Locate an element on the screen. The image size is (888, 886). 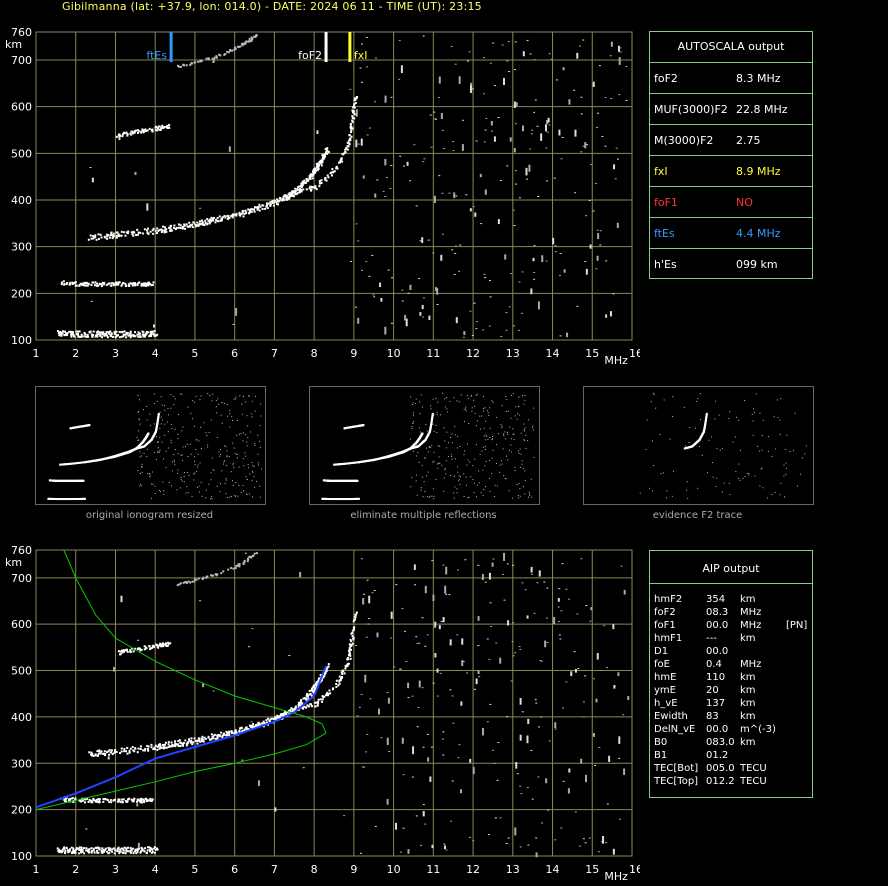
x-tick-label: 15 is located at coordinates (592, 869).